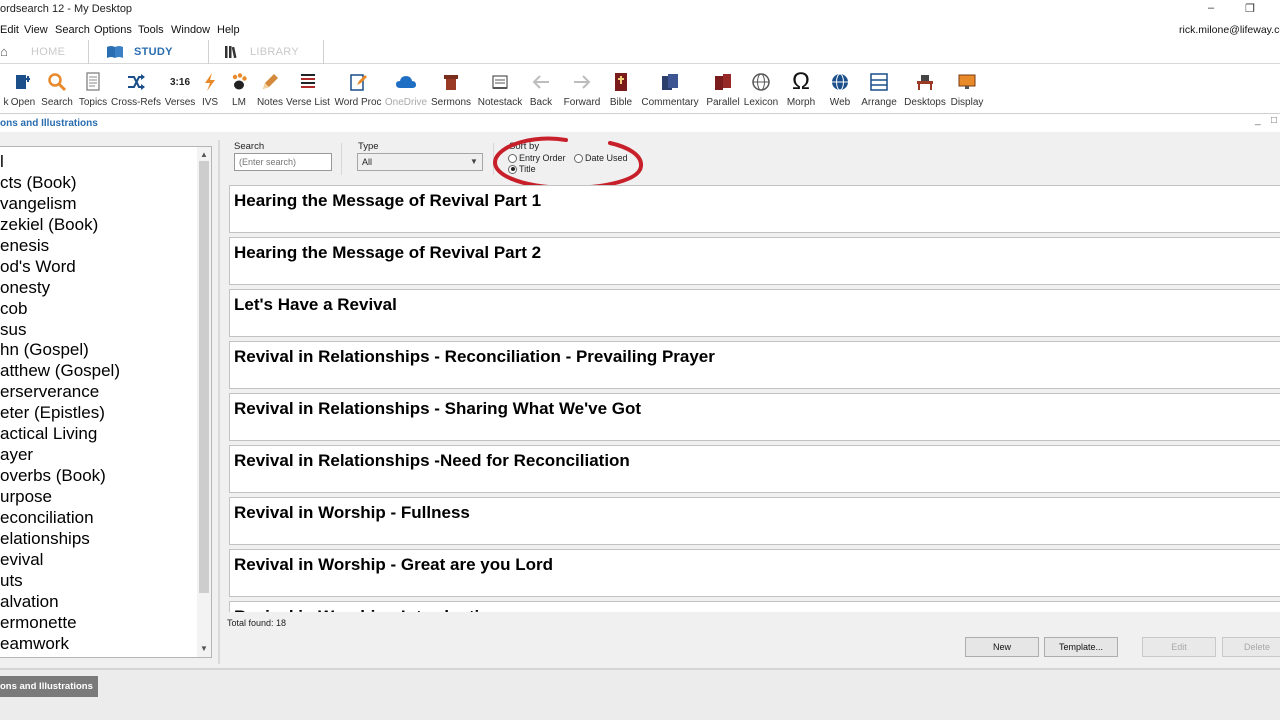  I want to click on topic-item: od's Word, so click(98, 266).